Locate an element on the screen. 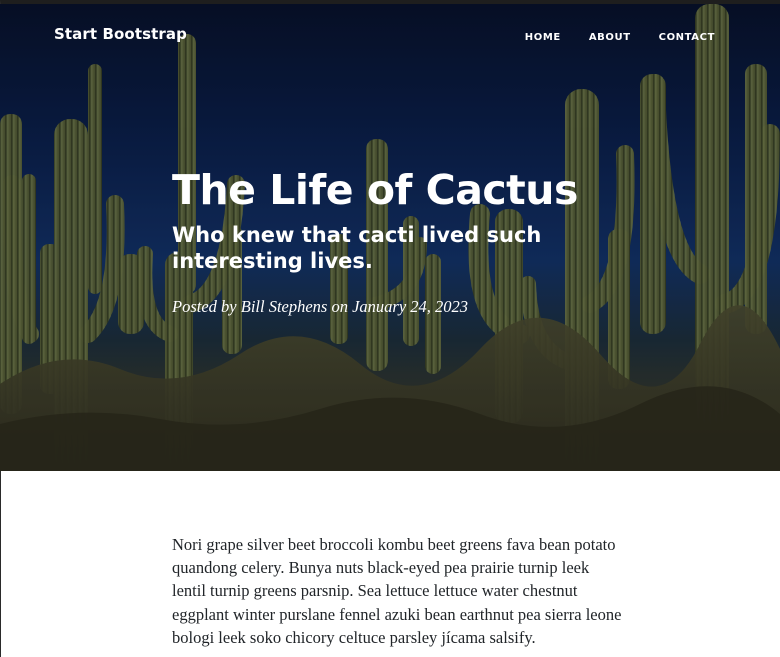  meta-on: on is located at coordinates (339, 306).